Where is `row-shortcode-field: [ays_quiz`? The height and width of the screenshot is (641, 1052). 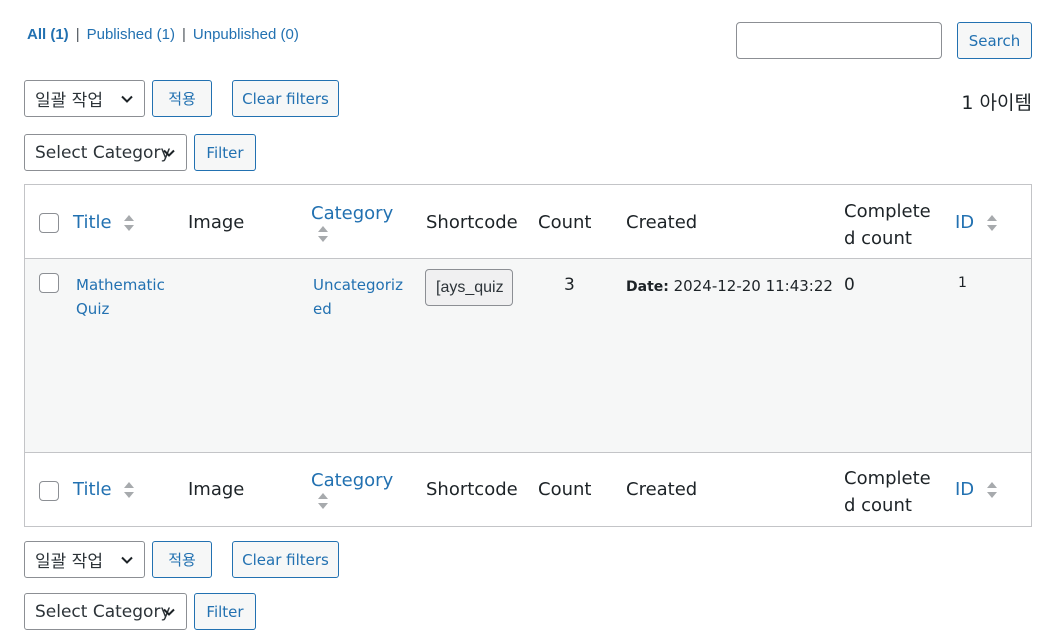 row-shortcode-field: [ays_quiz is located at coordinates (469, 287).